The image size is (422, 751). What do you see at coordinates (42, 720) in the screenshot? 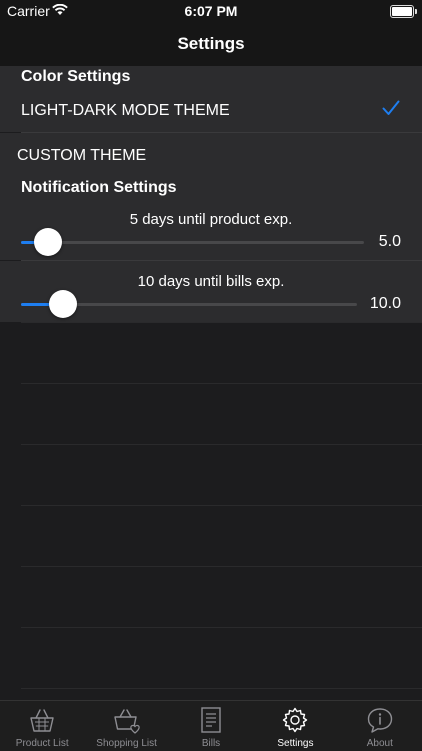
I see `basket-icon` at bounding box center [42, 720].